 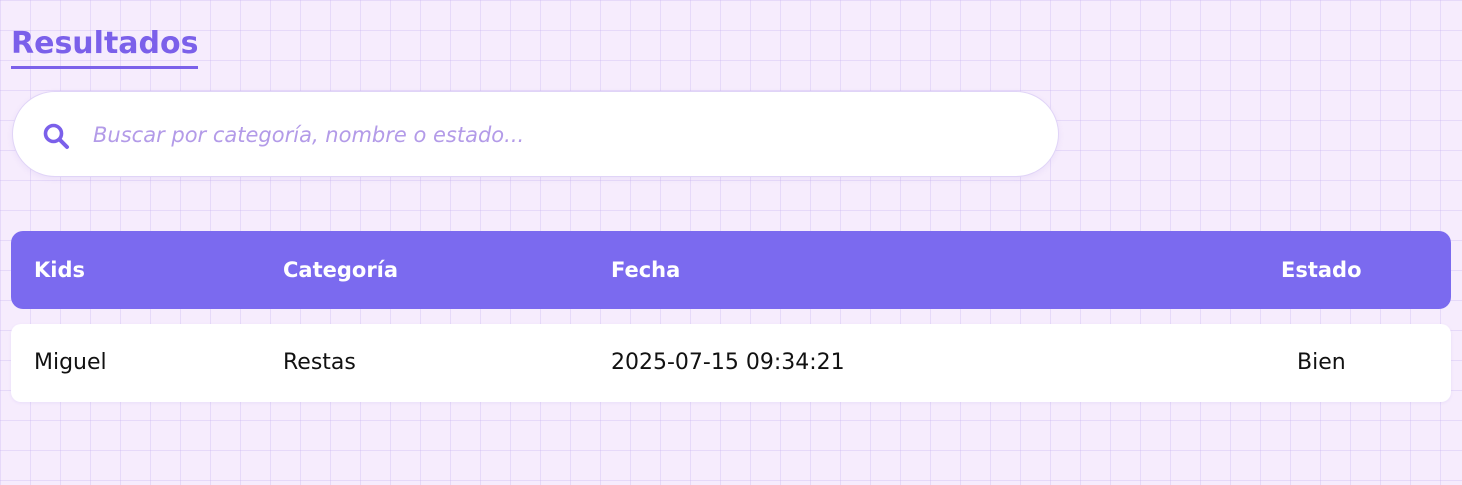 What do you see at coordinates (59, 270) in the screenshot?
I see `column-header-kids: Kids` at bounding box center [59, 270].